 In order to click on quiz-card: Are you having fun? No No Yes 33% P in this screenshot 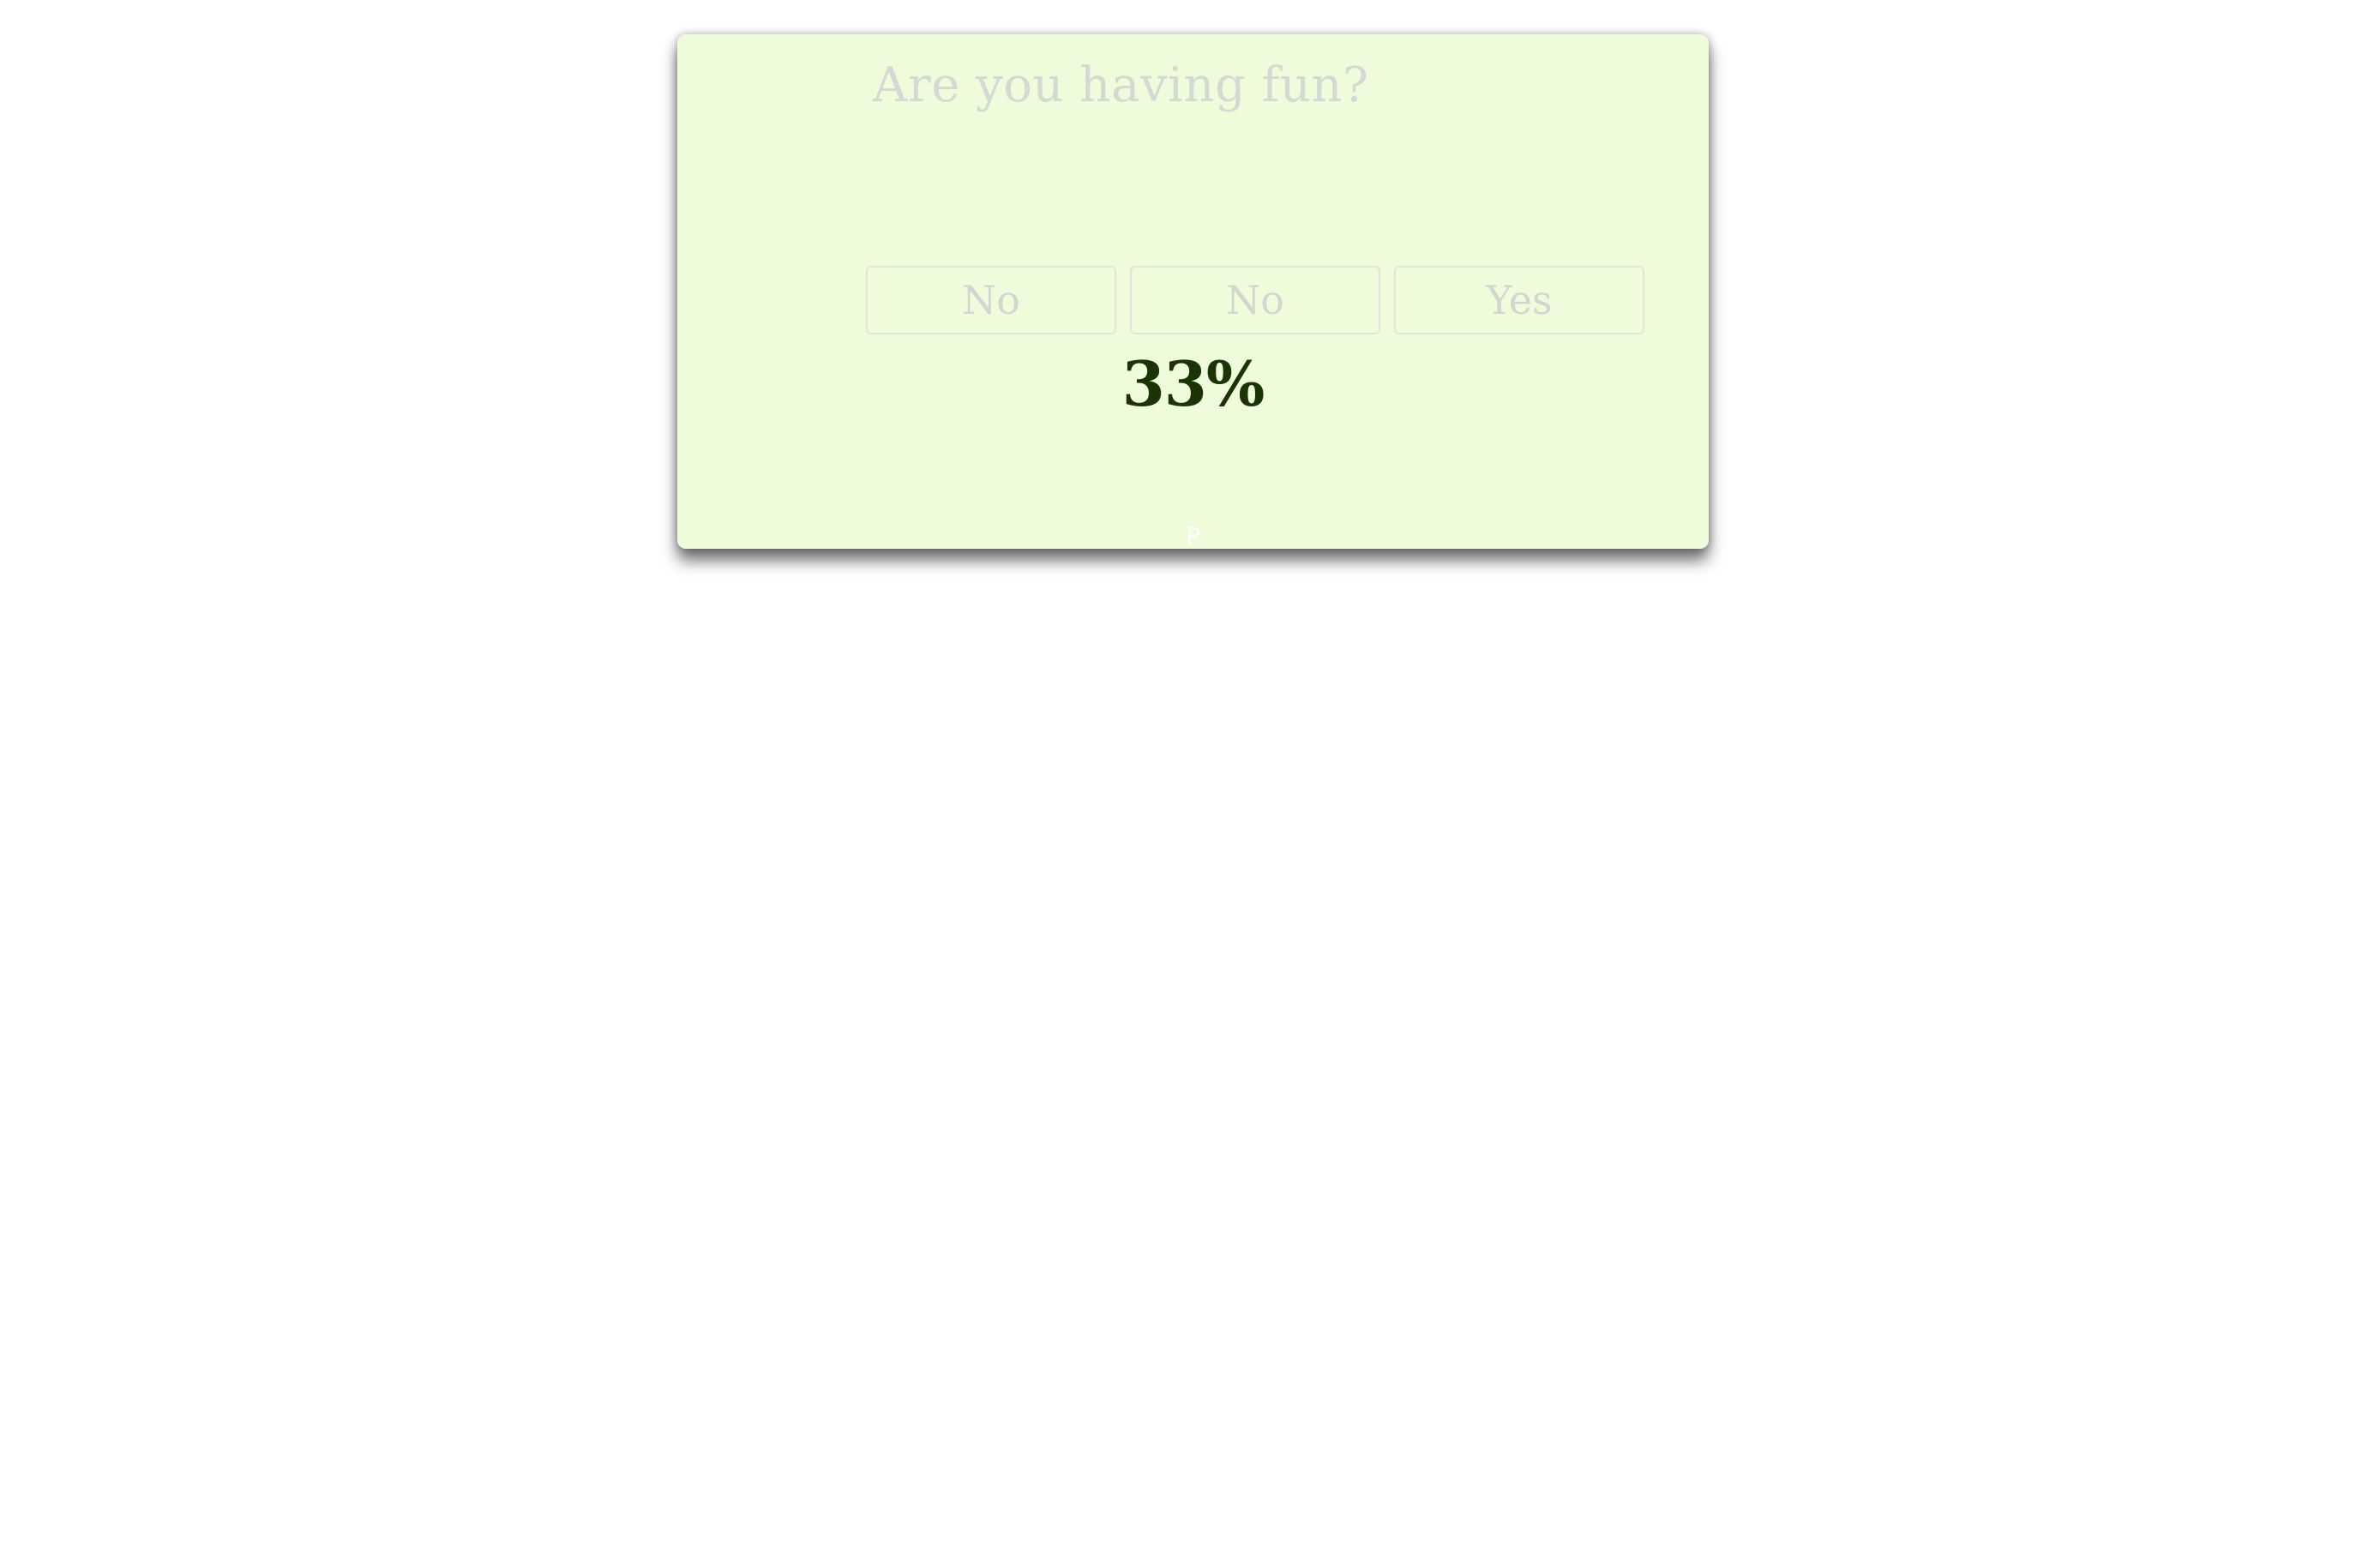, I will do `click(1193, 291)`.